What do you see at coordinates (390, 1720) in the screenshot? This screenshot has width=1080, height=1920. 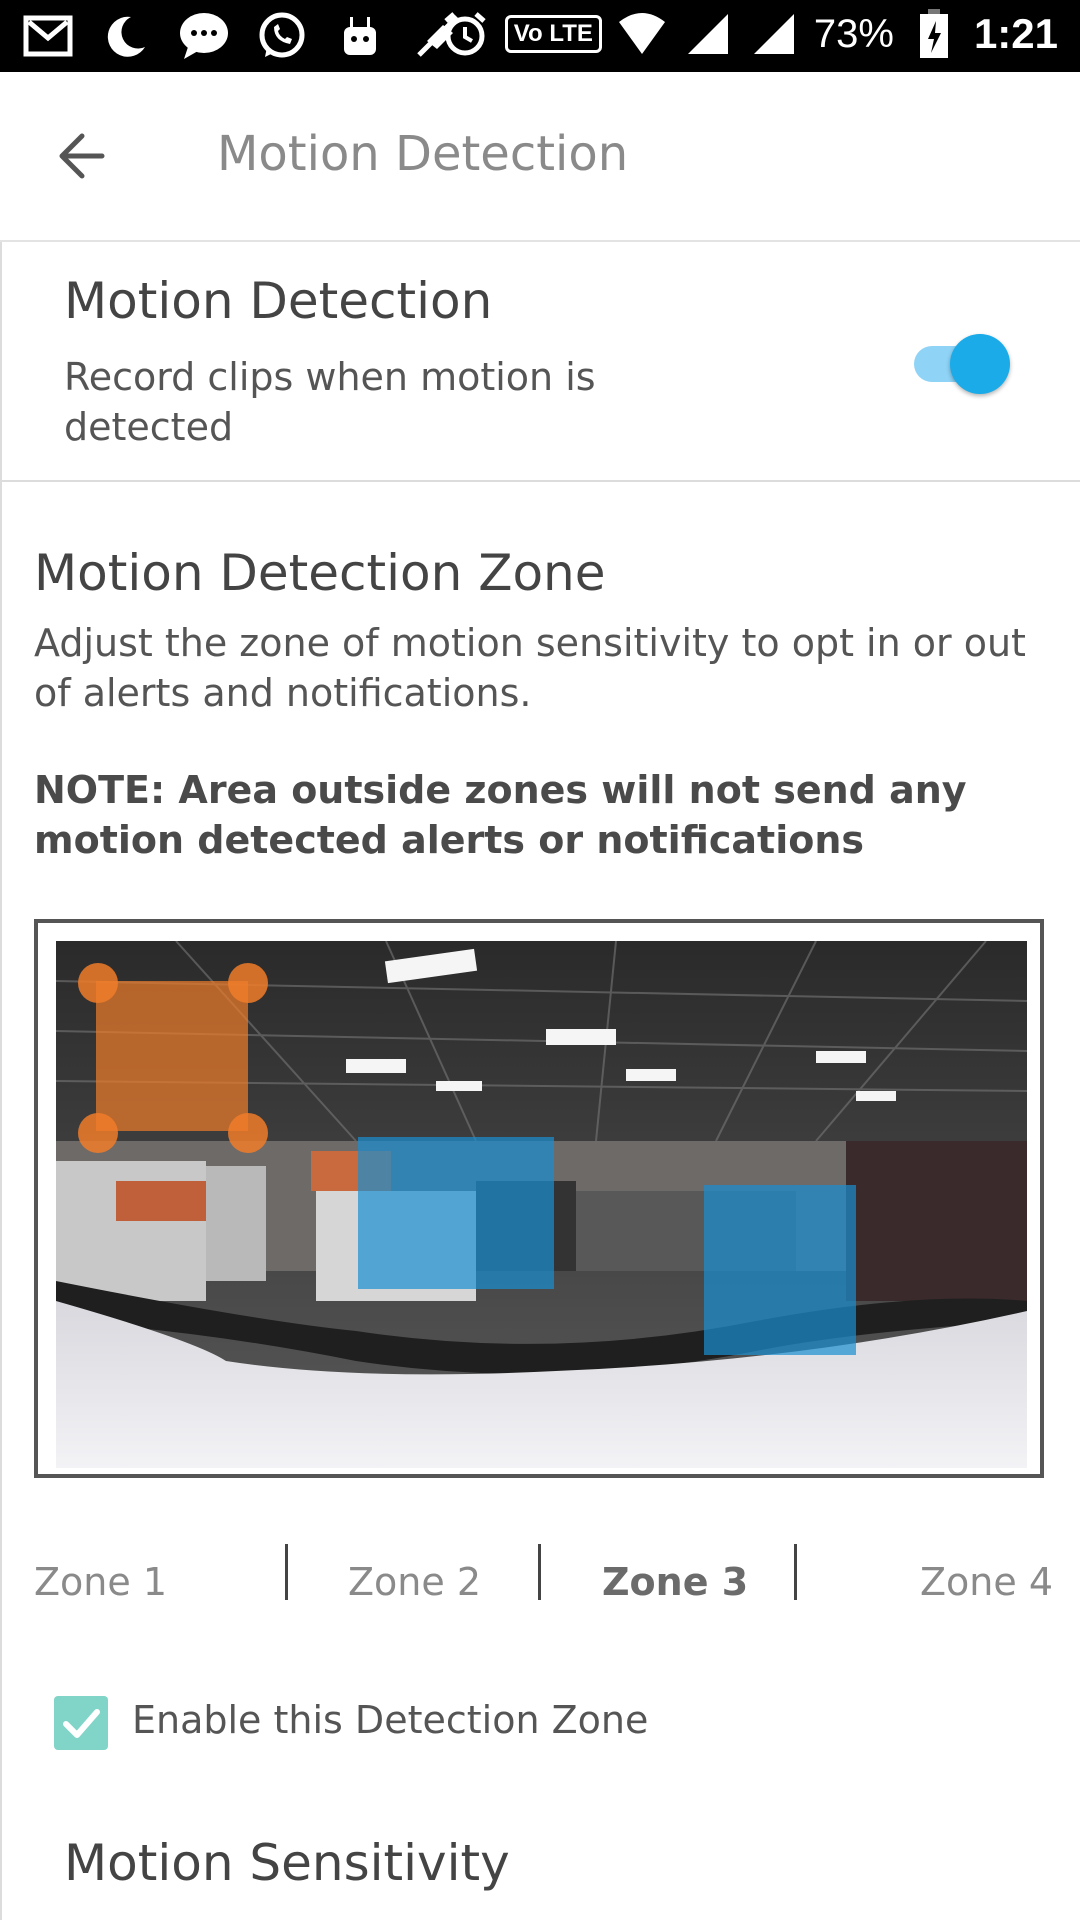 I see `enable-zone-label: Enable this Detection Zone` at bounding box center [390, 1720].